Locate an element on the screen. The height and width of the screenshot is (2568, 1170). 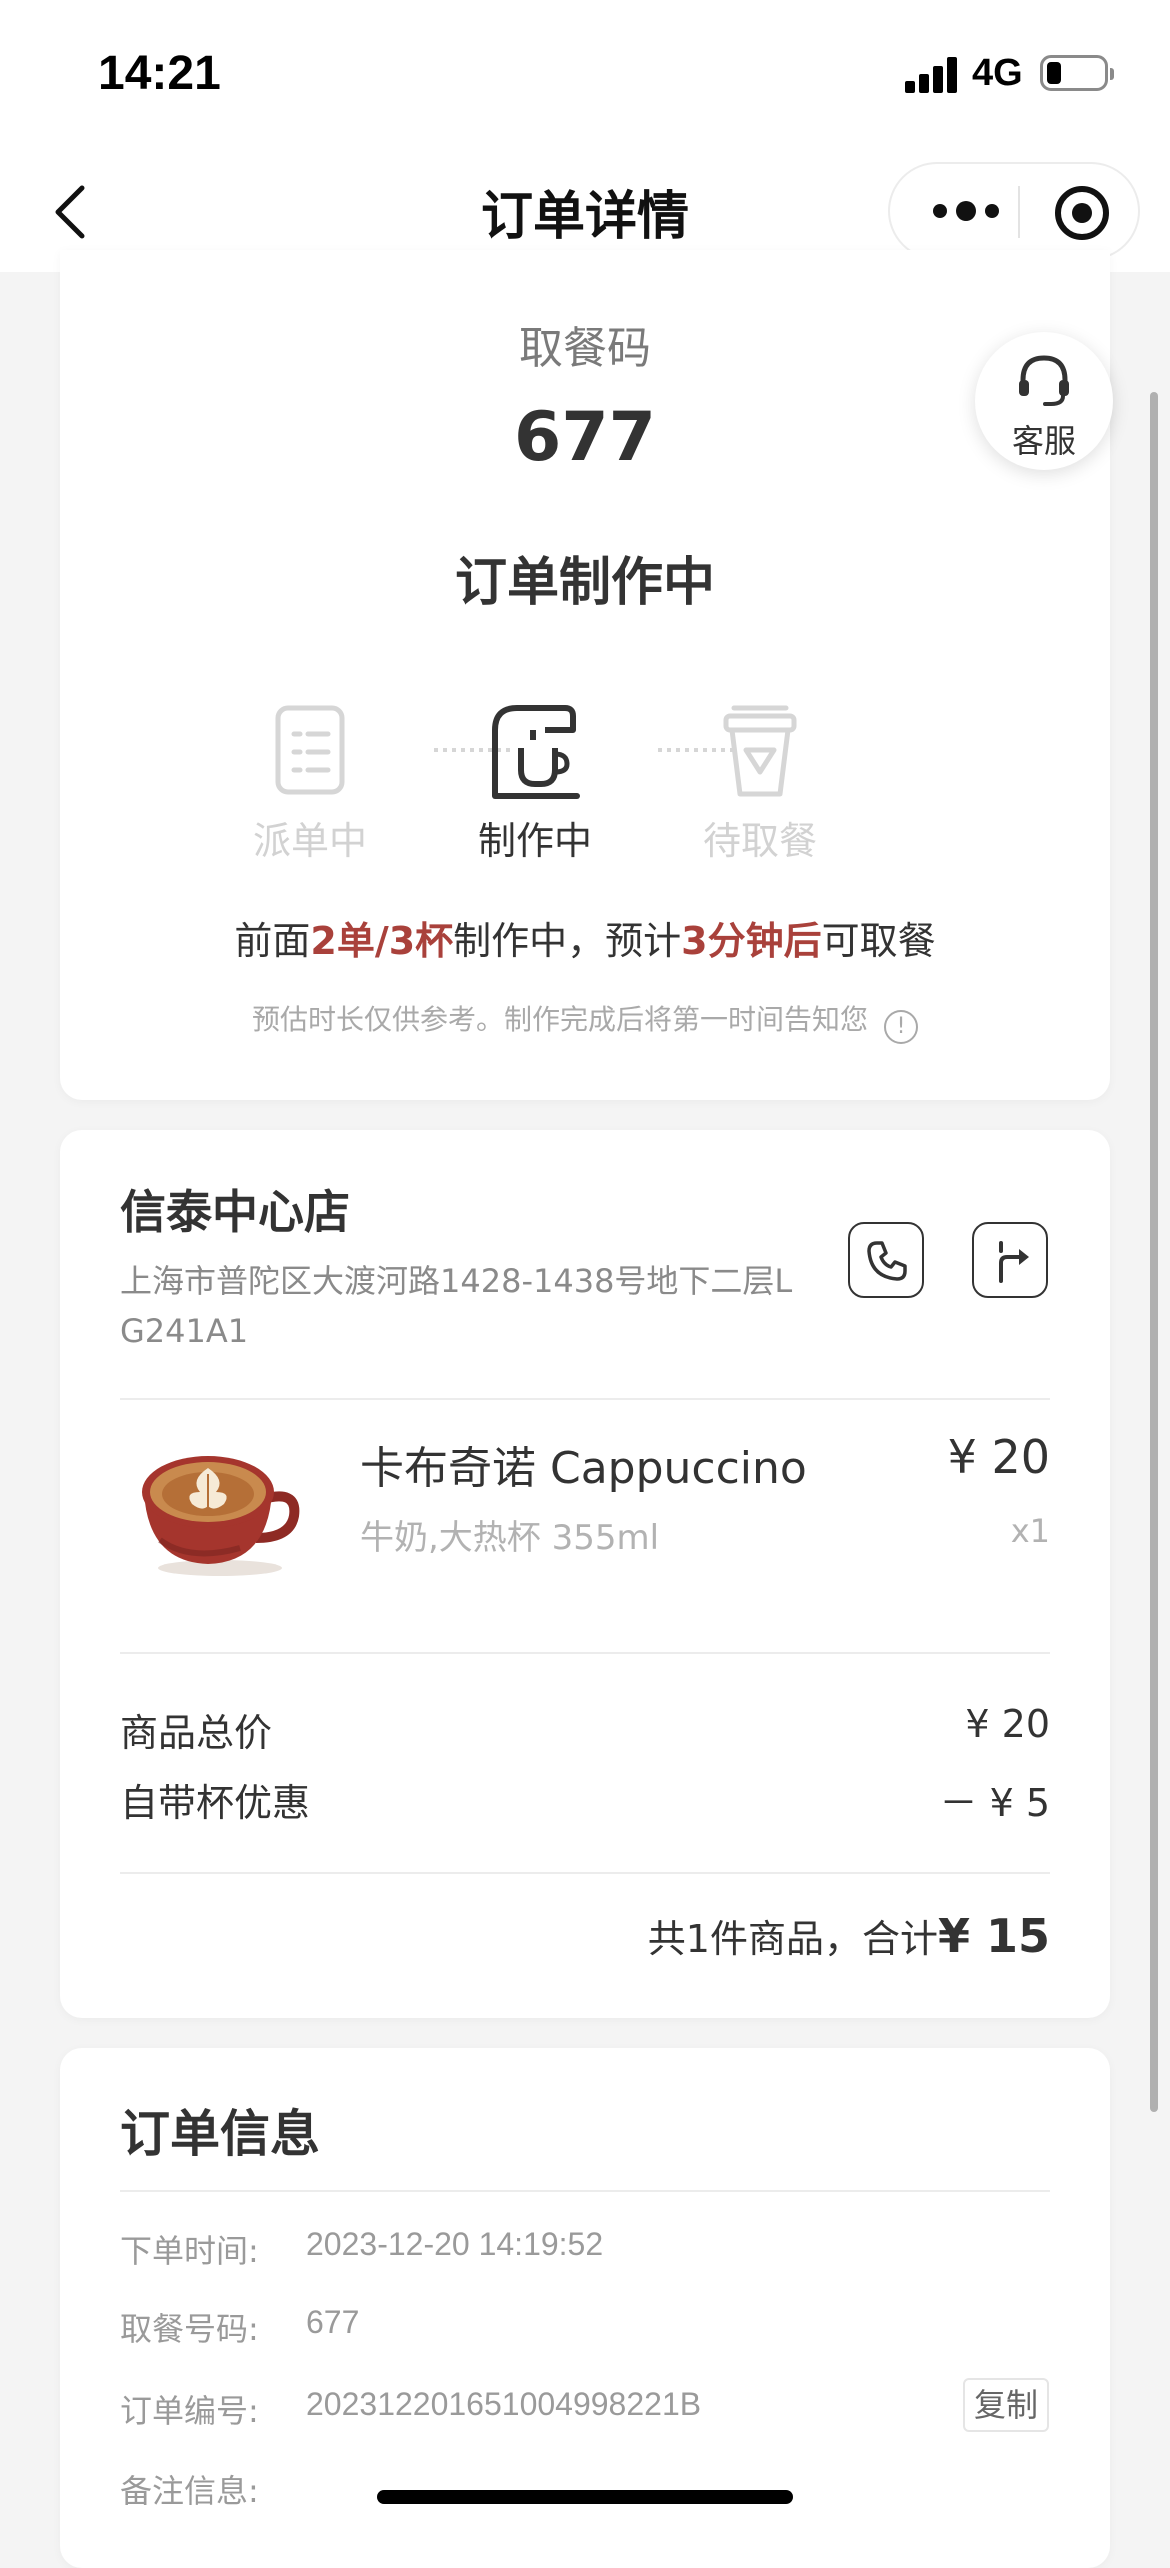
pickup-code-label: 取餐码 is located at coordinates (585, 348).